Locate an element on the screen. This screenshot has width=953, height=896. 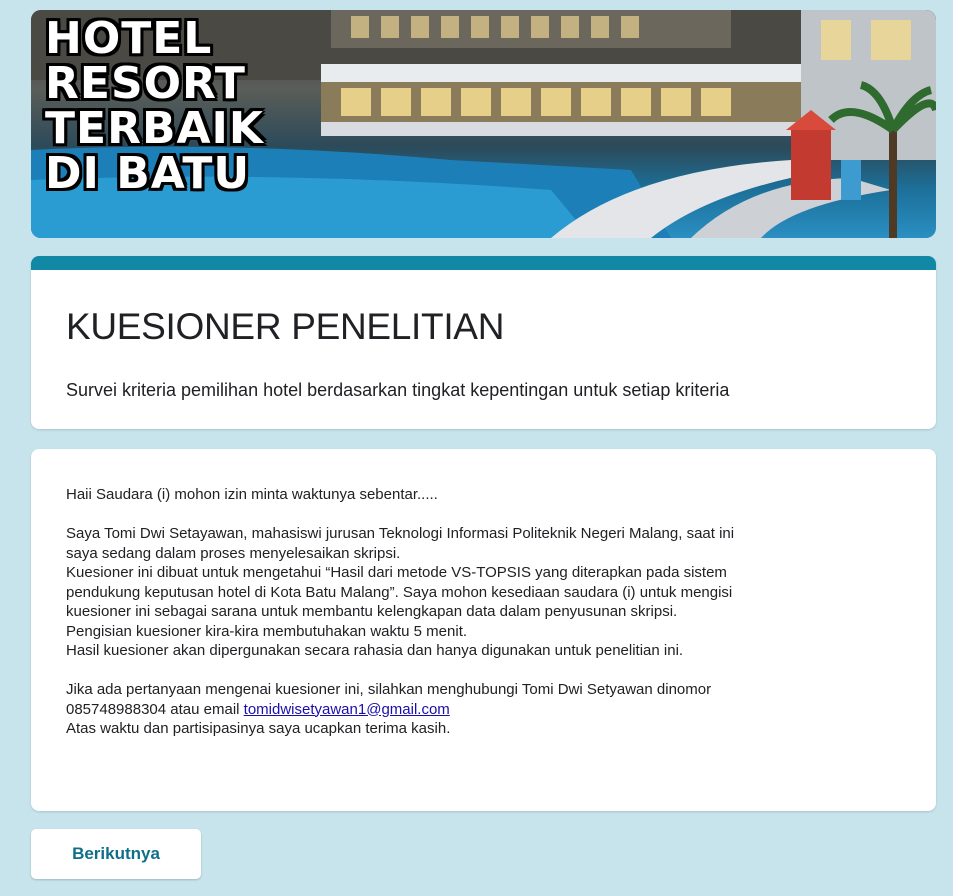
banner-title: HOTEL RESORT TERBAIK DI BATU is located at coordinates (154, 106).